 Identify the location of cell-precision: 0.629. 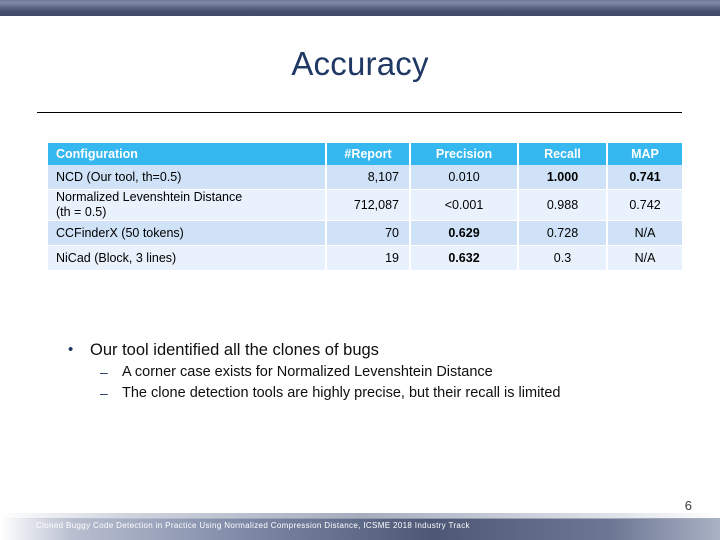
(464, 233).